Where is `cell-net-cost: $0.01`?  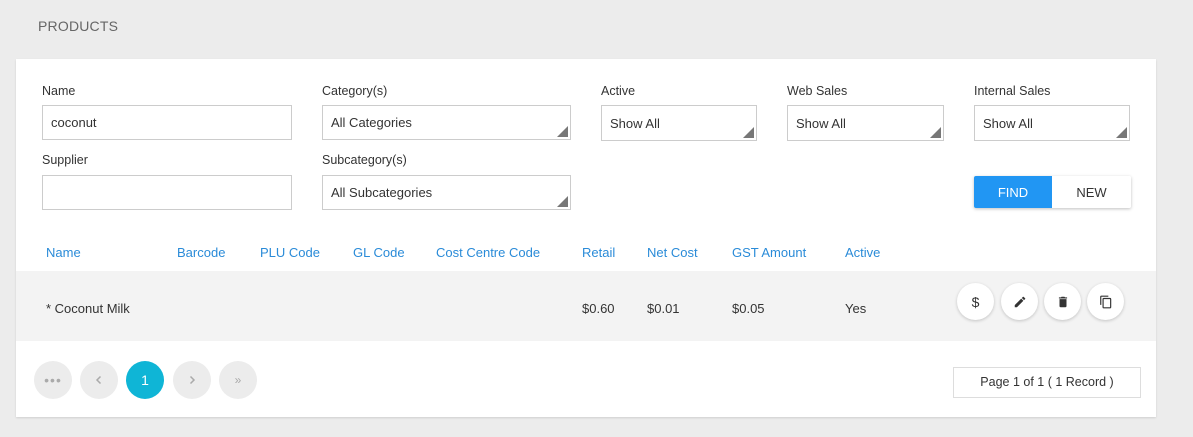 cell-net-cost: $0.01 is located at coordinates (663, 308).